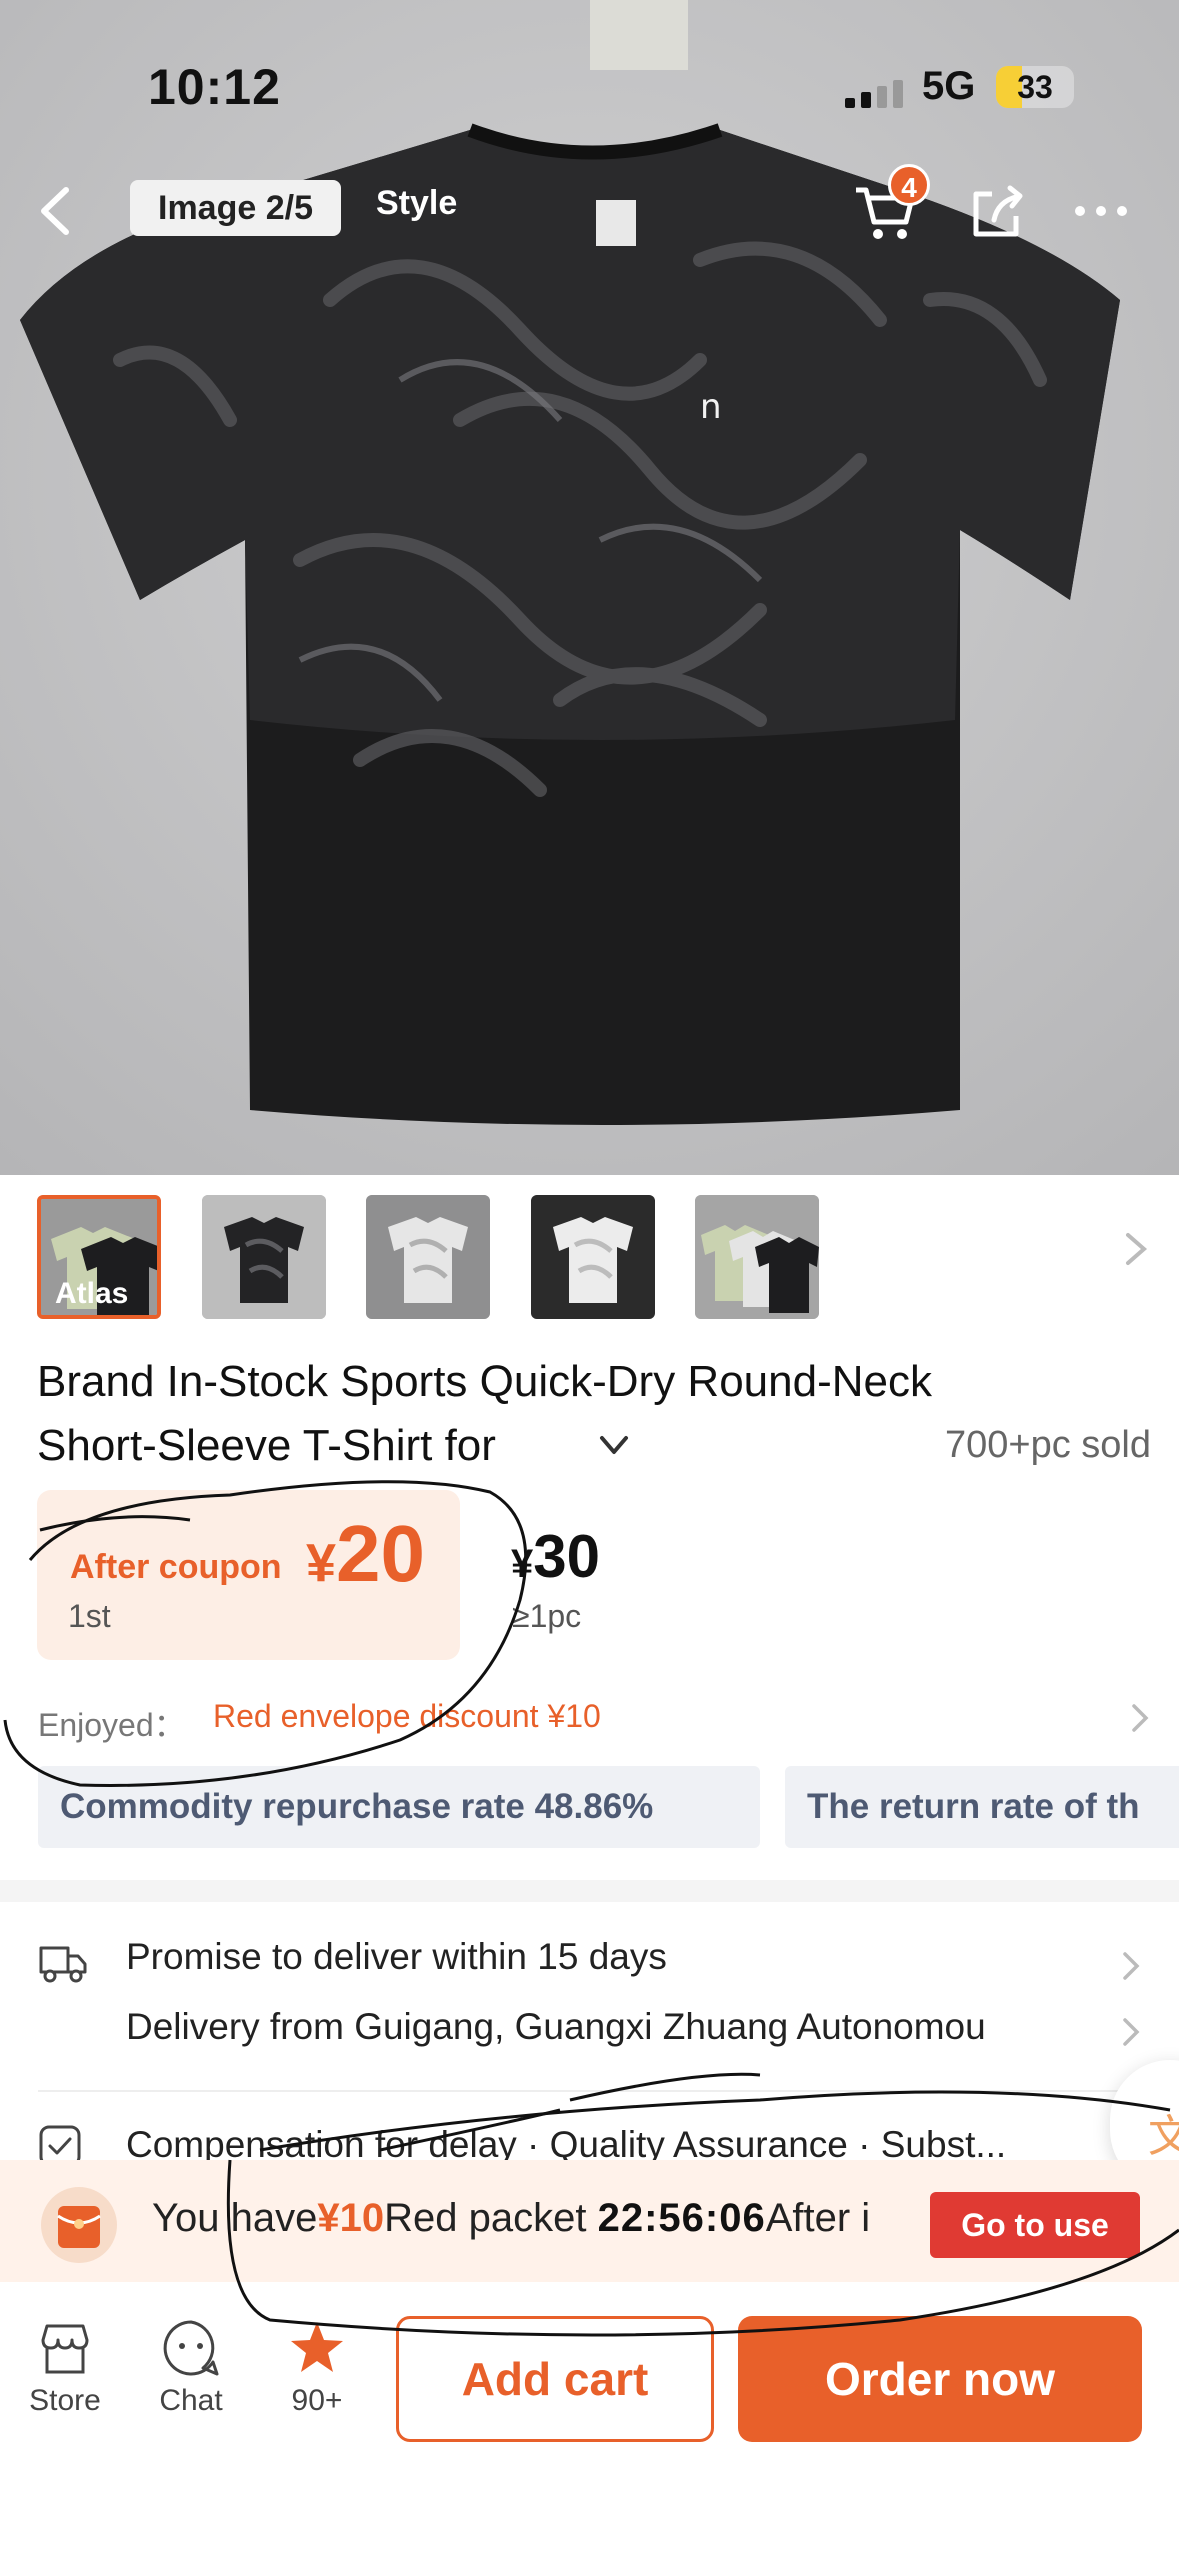  I want to click on enjoyed-label: Enjoyed：, so click(112, 1725).